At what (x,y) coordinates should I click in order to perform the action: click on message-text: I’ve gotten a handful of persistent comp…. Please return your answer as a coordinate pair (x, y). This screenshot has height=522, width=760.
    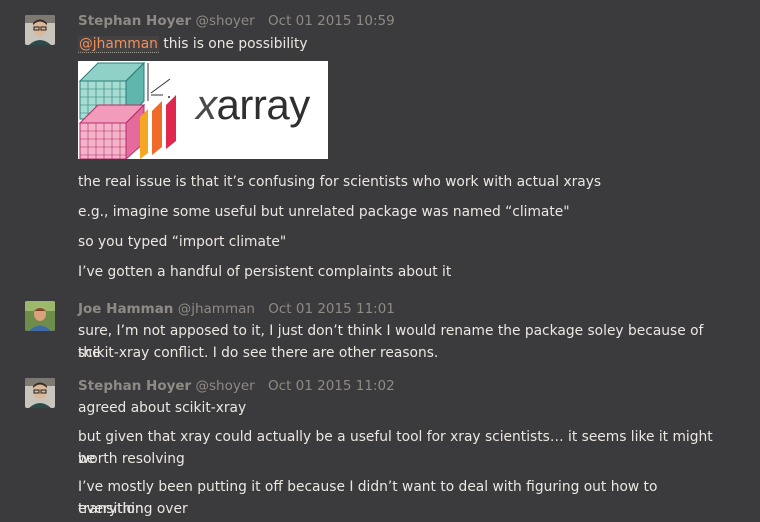
    Looking at the image, I should click on (265, 272).